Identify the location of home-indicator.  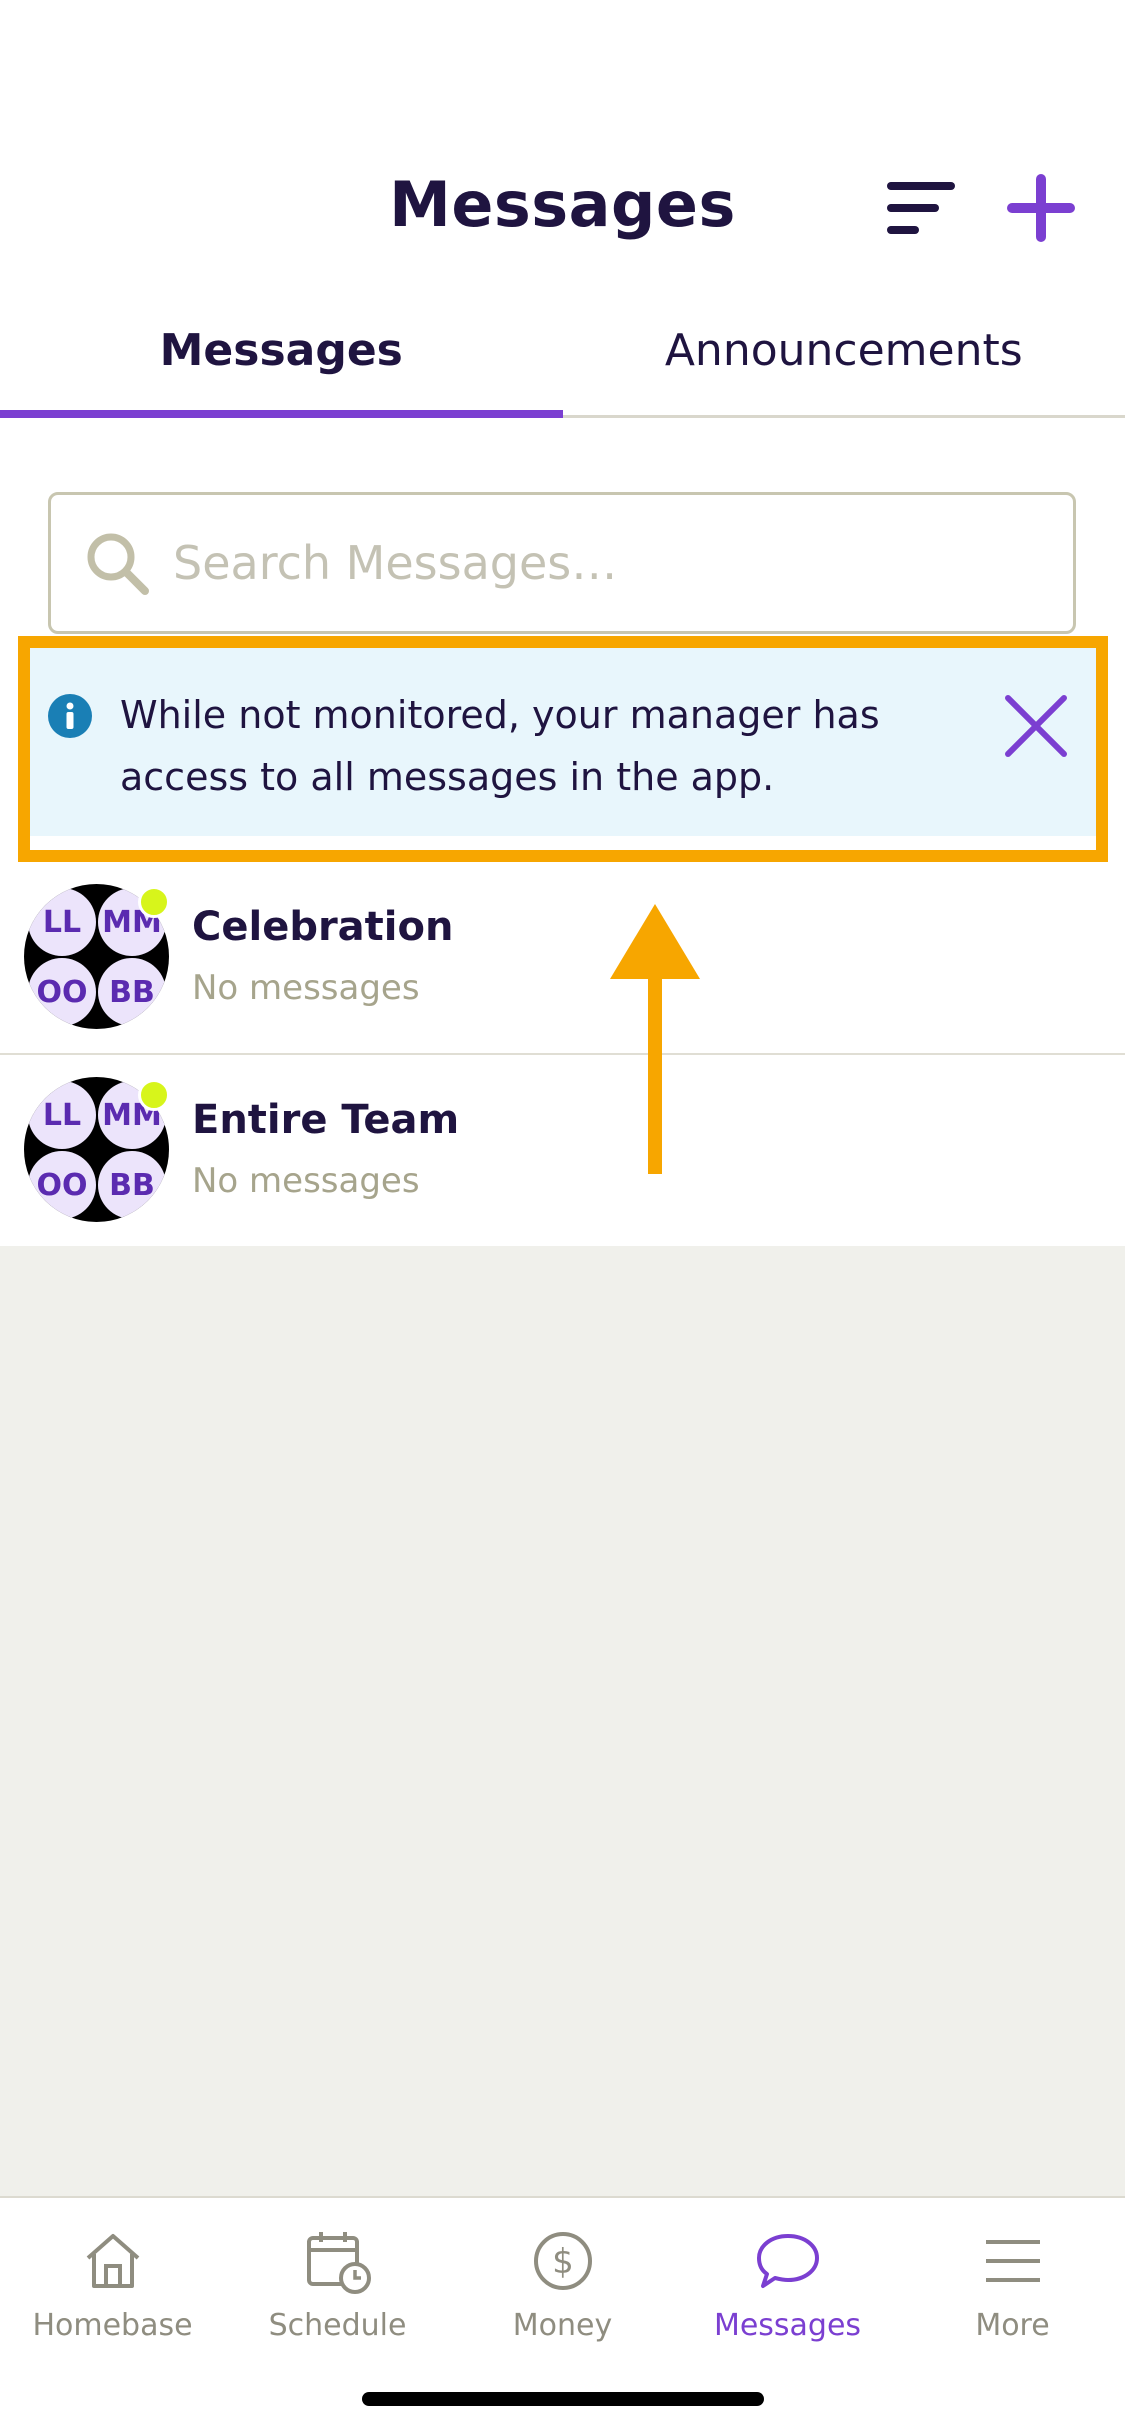
(563, 2399).